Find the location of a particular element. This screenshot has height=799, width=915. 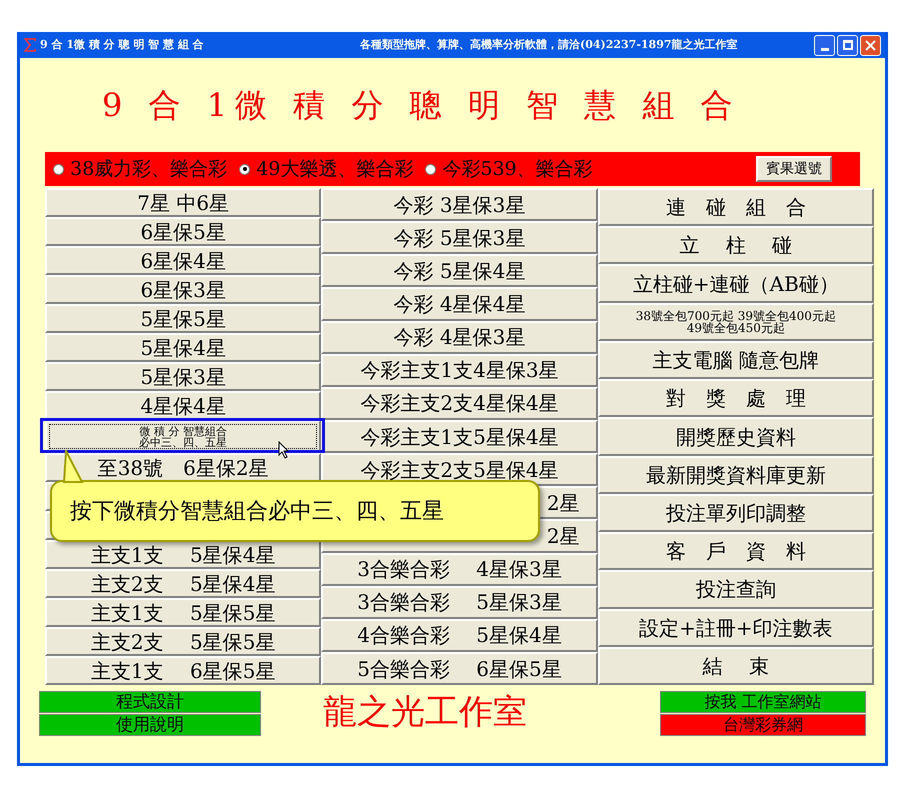

option-button: 5星保5星 is located at coordinates (183, 318).